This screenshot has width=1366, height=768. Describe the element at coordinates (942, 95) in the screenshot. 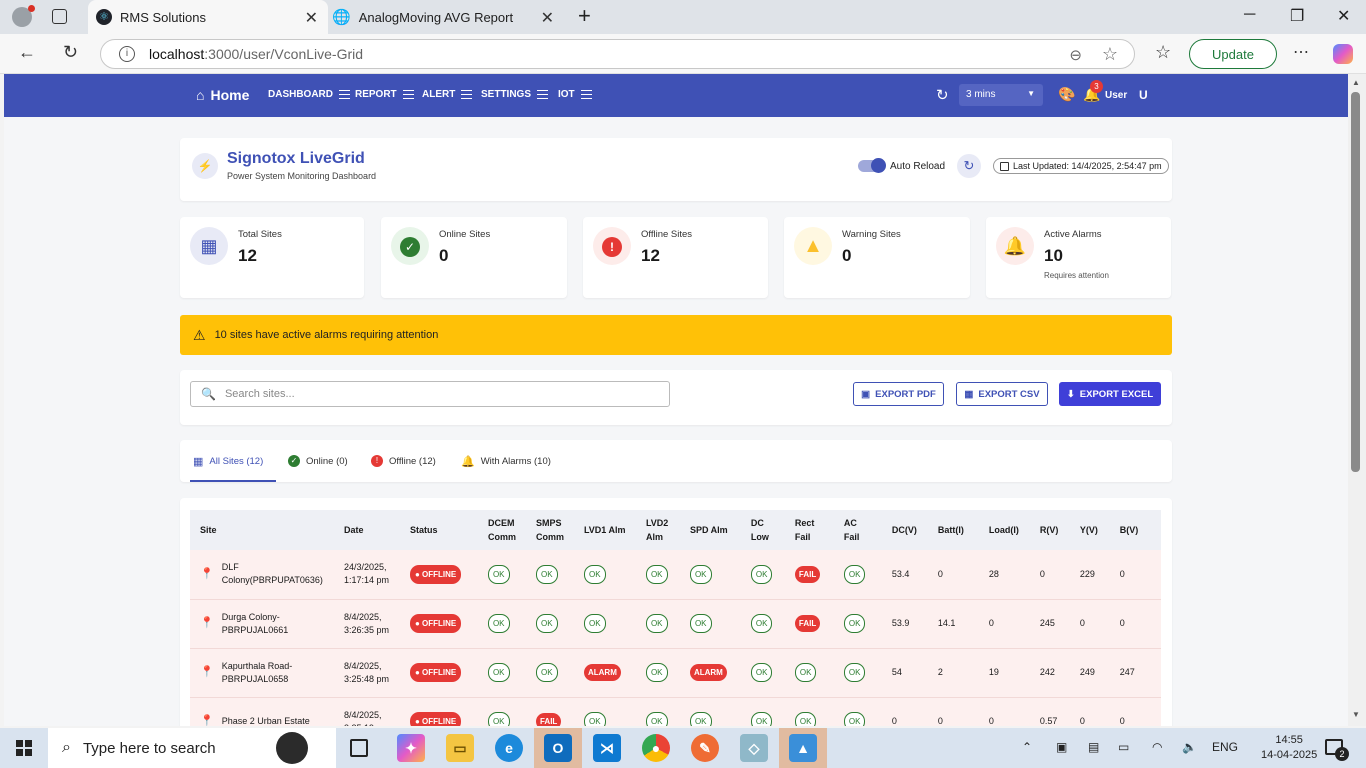

I see `refresh-icon: ↻` at that location.